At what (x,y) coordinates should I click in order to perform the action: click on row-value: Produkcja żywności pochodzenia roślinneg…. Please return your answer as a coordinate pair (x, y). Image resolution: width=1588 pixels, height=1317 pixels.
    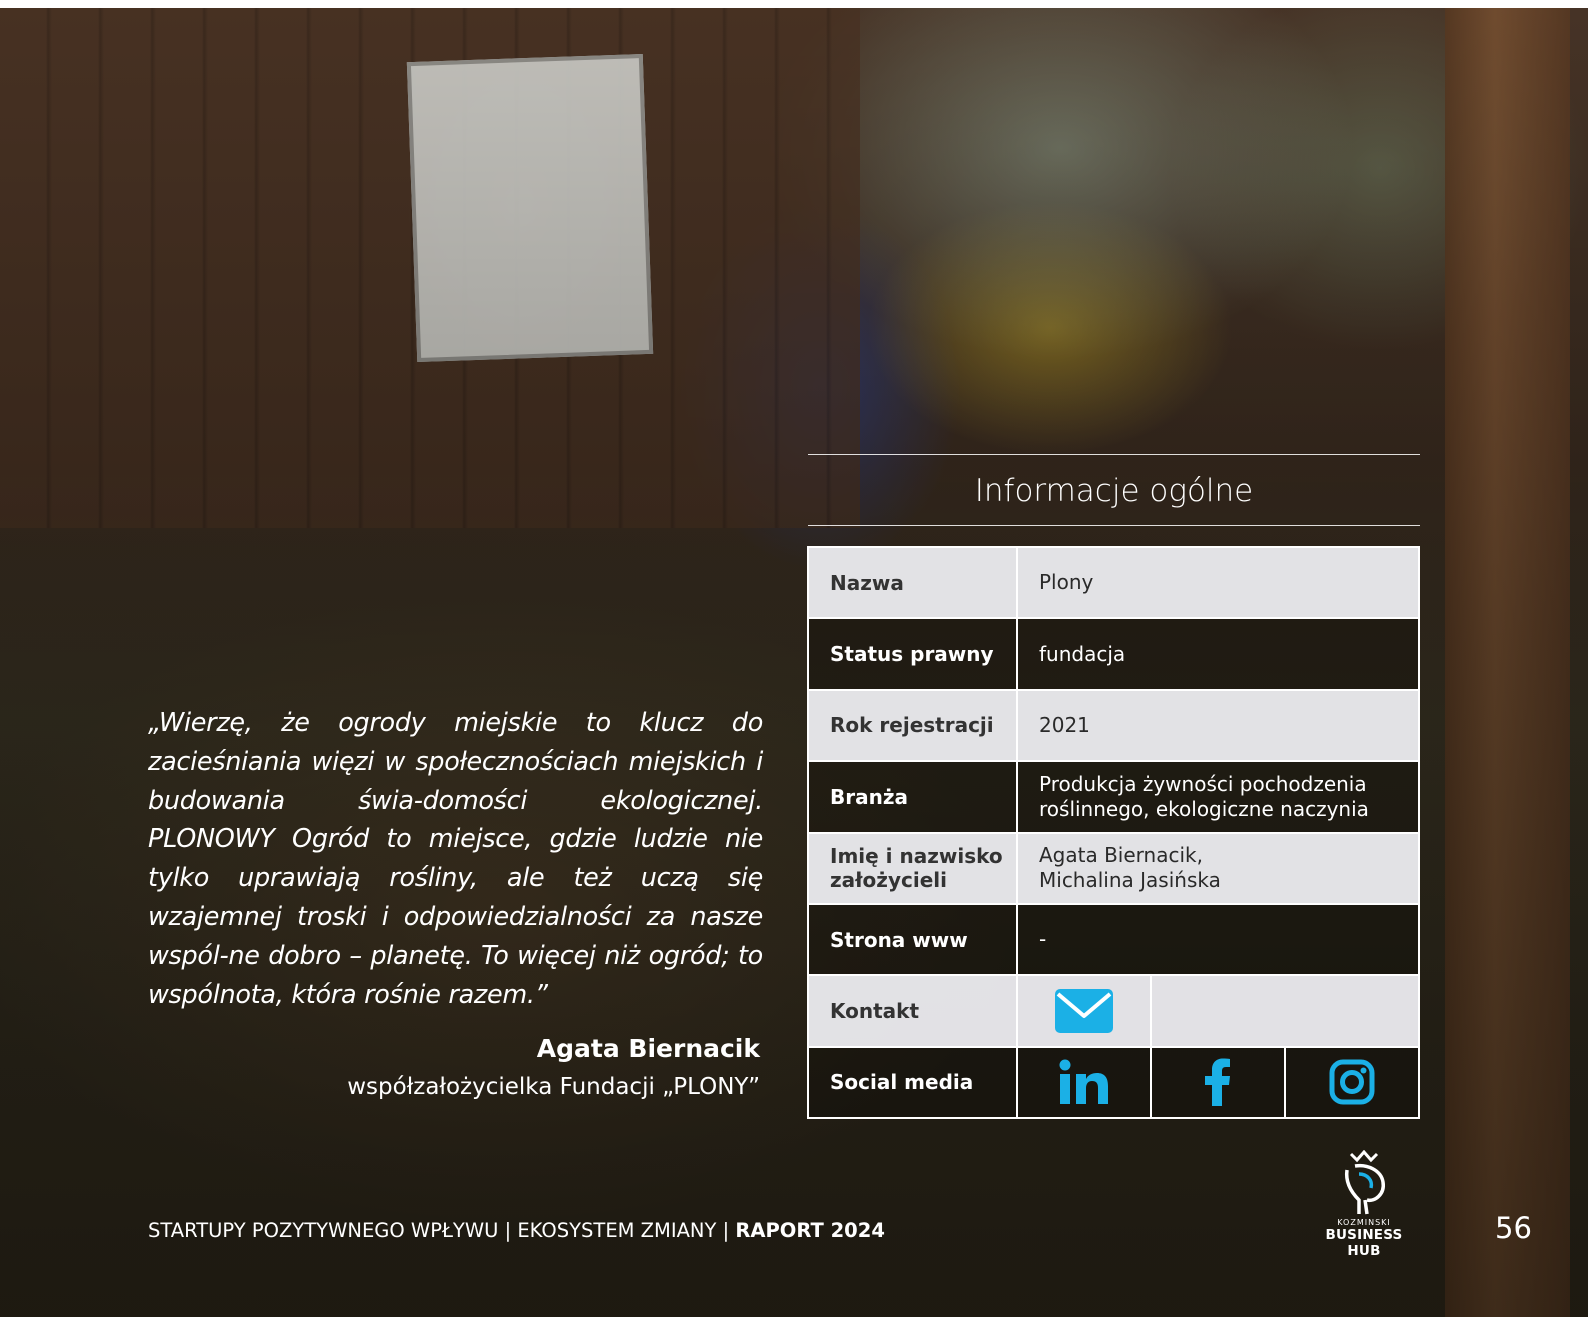
    Looking at the image, I should click on (1218, 797).